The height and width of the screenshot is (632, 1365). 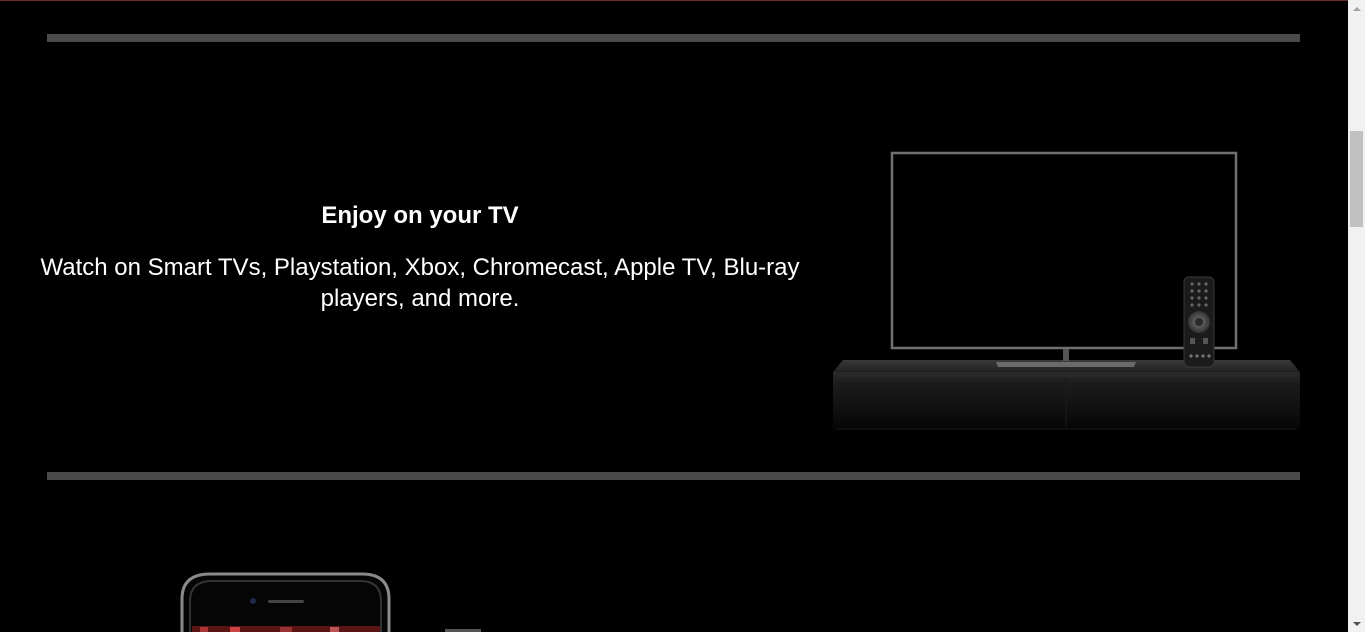 What do you see at coordinates (330, 602) in the screenshot?
I see `phone-icon` at bounding box center [330, 602].